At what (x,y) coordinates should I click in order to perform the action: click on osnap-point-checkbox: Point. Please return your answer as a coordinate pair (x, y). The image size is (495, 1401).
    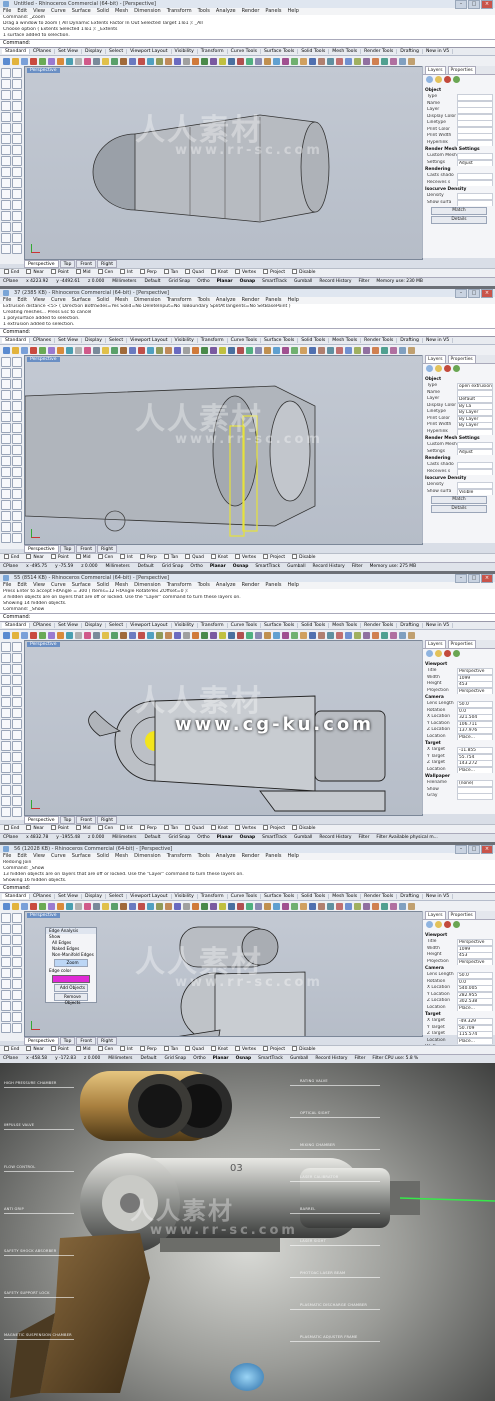
    Looking at the image, I should click on (60, 1049).